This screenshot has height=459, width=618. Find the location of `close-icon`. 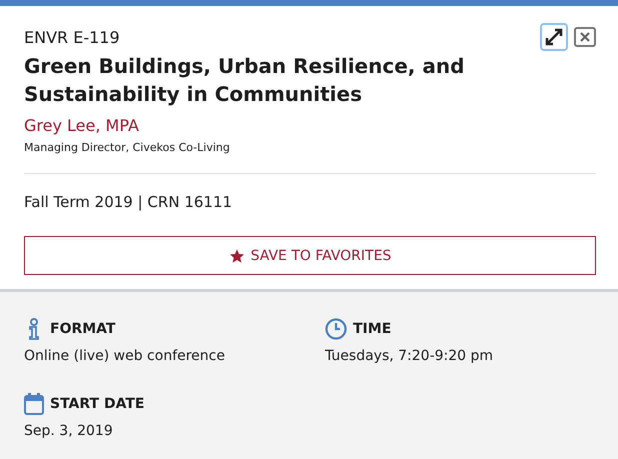

close-icon is located at coordinates (585, 37).